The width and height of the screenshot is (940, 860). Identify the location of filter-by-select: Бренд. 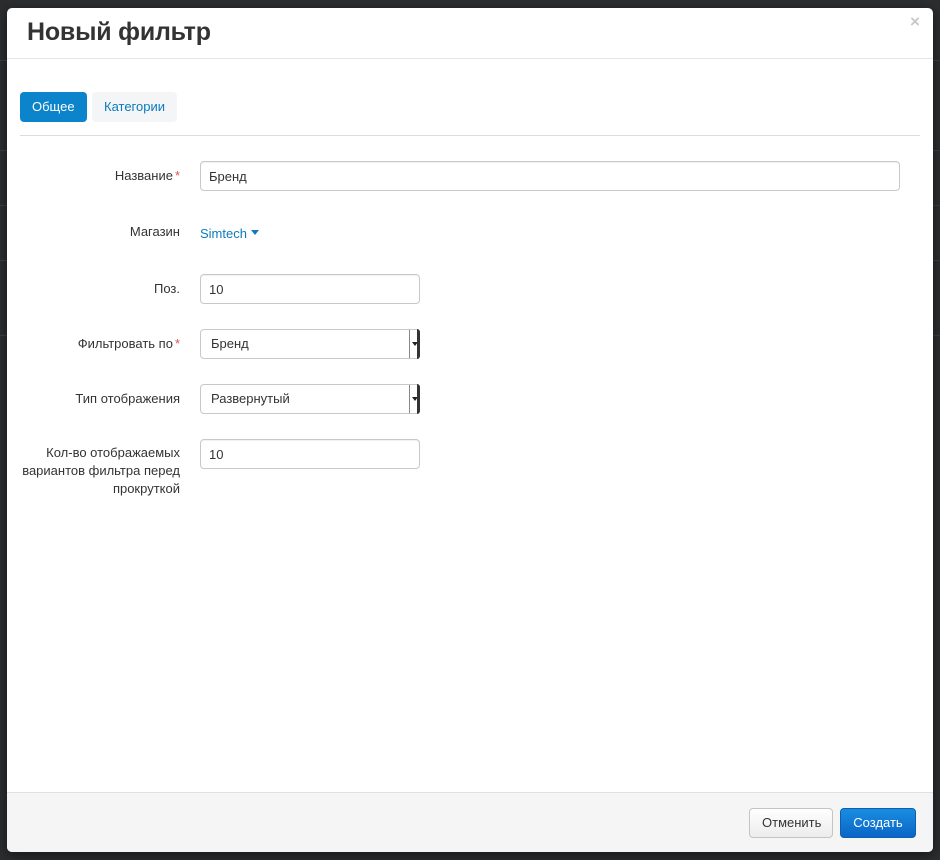
(310, 344).